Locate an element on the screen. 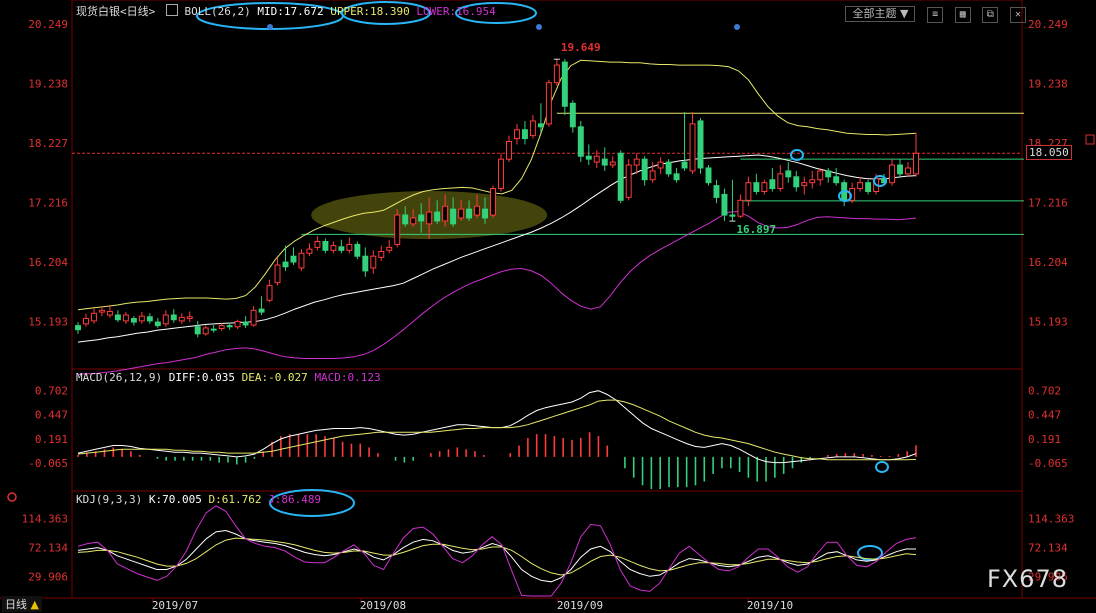 The image size is (1096, 613). upper-label: UPPER:18.390 is located at coordinates (370, 11).